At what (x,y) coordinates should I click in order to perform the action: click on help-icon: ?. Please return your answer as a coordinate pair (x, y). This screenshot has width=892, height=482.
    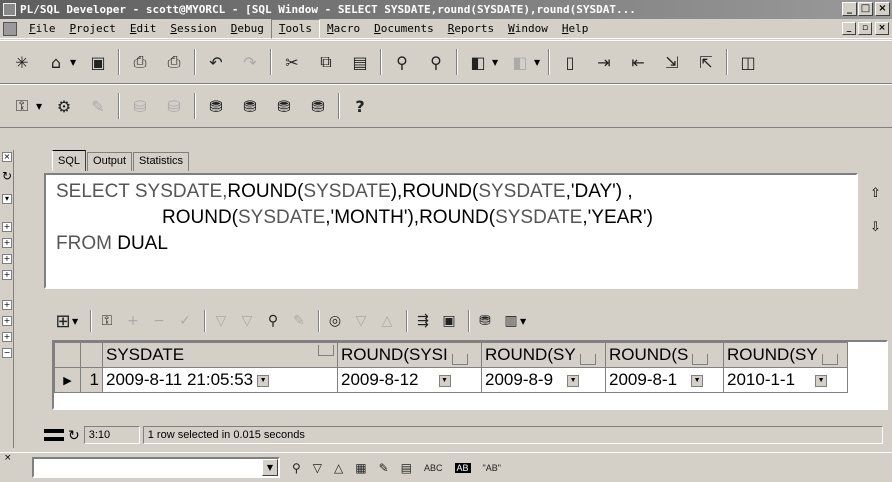
    Looking at the image, I should click on (360, 106).